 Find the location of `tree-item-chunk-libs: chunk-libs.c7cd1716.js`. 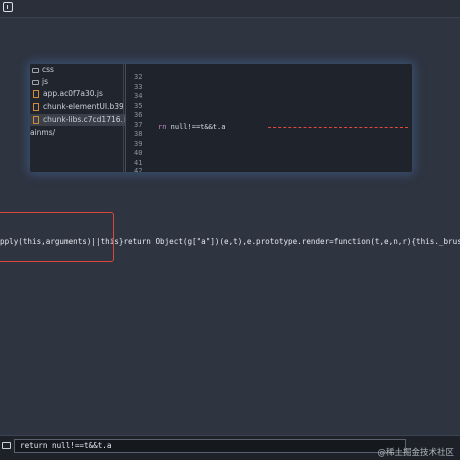

tree-item-chunk-libs: chunk-libs.c7cd1716.js is located at coordinates (77, 120).